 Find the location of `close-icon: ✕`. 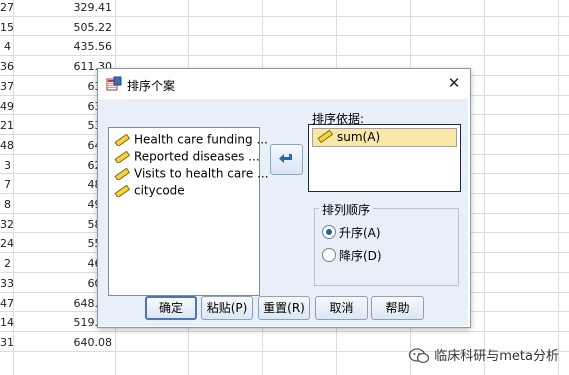

close-icon: ✕ is located at coordinates (454, 83).